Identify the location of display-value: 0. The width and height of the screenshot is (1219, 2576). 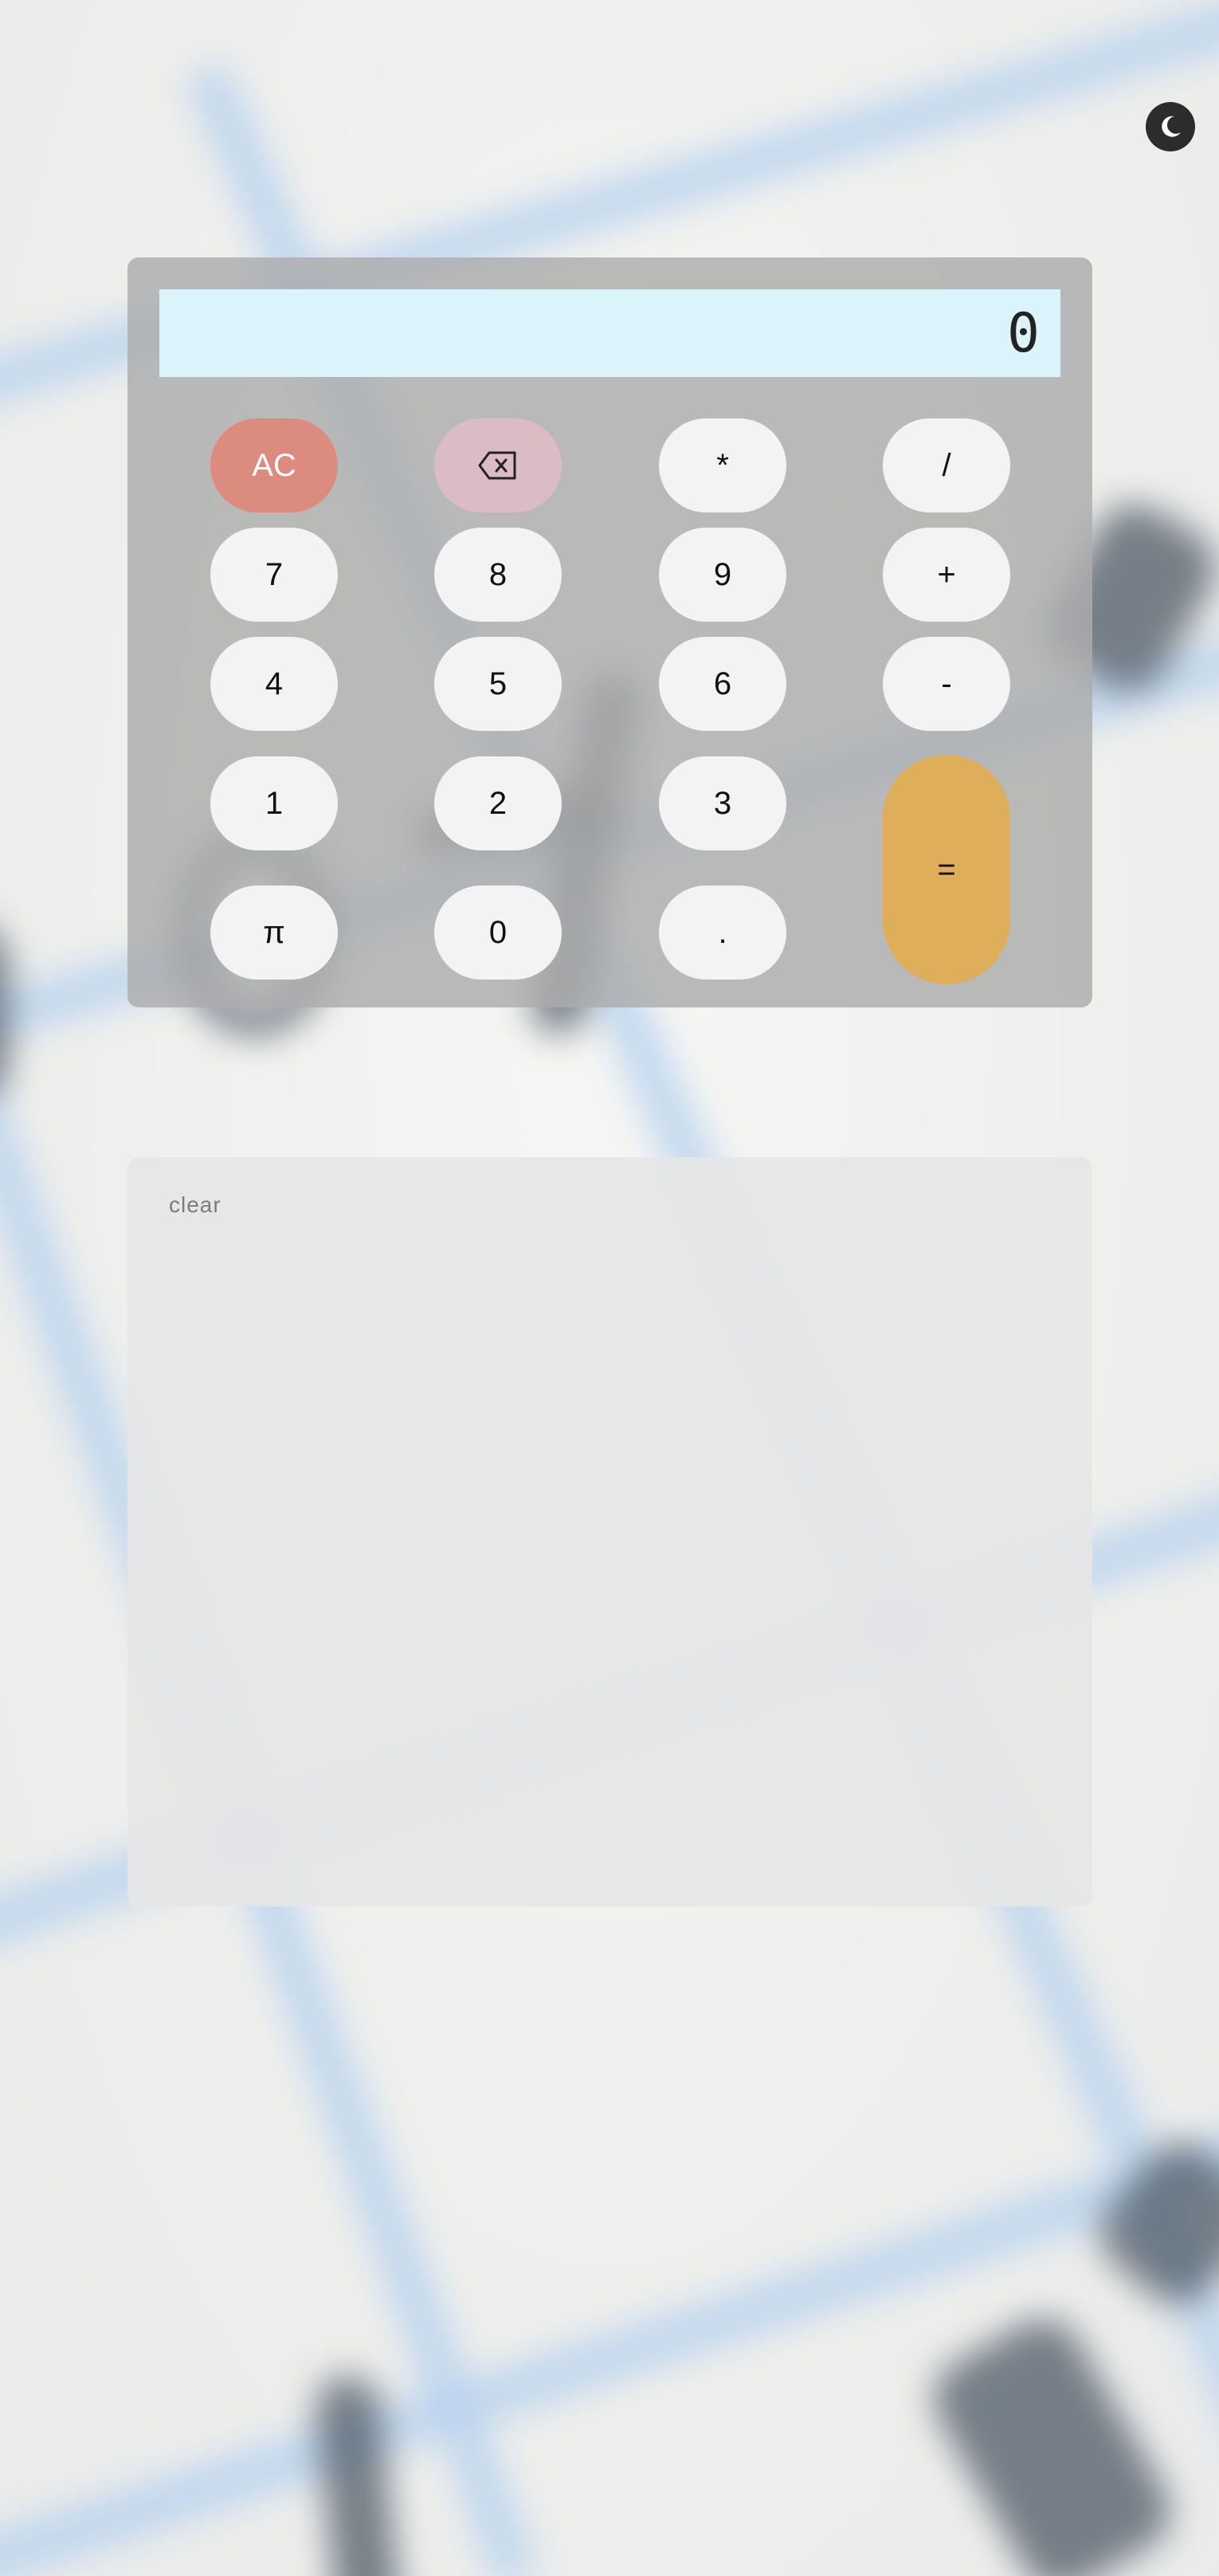
(1023, 333).